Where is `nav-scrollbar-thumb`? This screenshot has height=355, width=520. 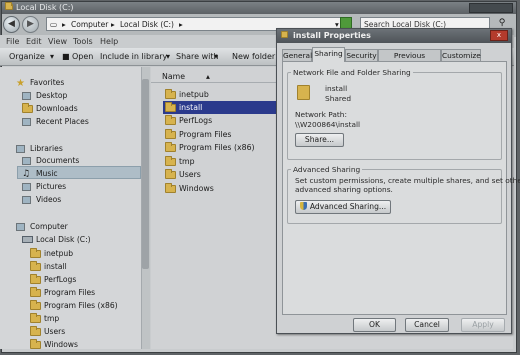 nav-scrollbar-thumb is located at coordinates (145, 174).